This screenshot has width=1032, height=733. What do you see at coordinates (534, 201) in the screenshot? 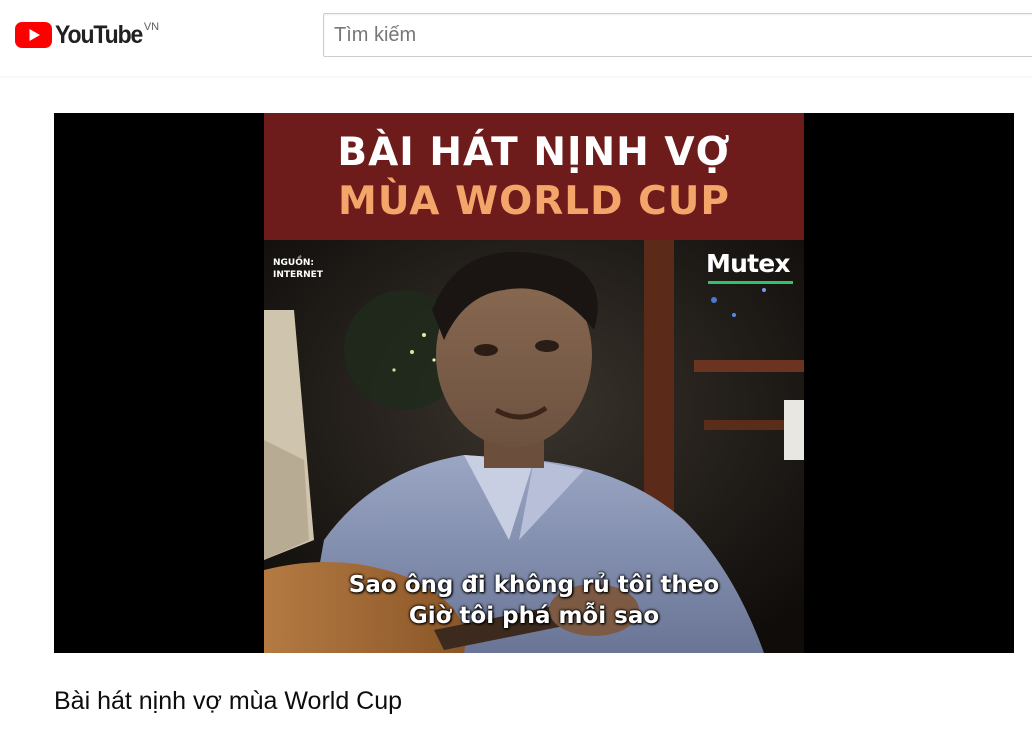
I see `banner-title-line2: MÙA WORLD CUP` at bounding box center [534, 201].